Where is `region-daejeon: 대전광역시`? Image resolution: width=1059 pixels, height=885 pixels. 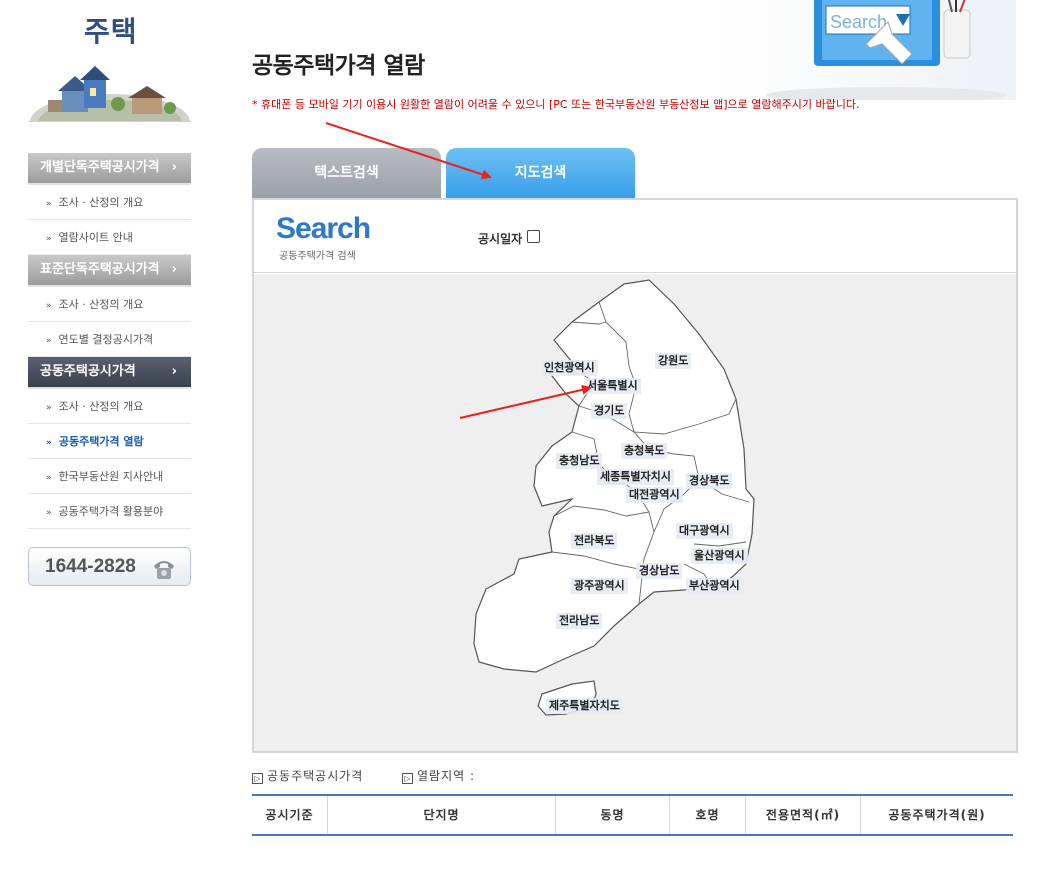 region-daejeon: 대전광역시 is located at coordinates (654, 495).